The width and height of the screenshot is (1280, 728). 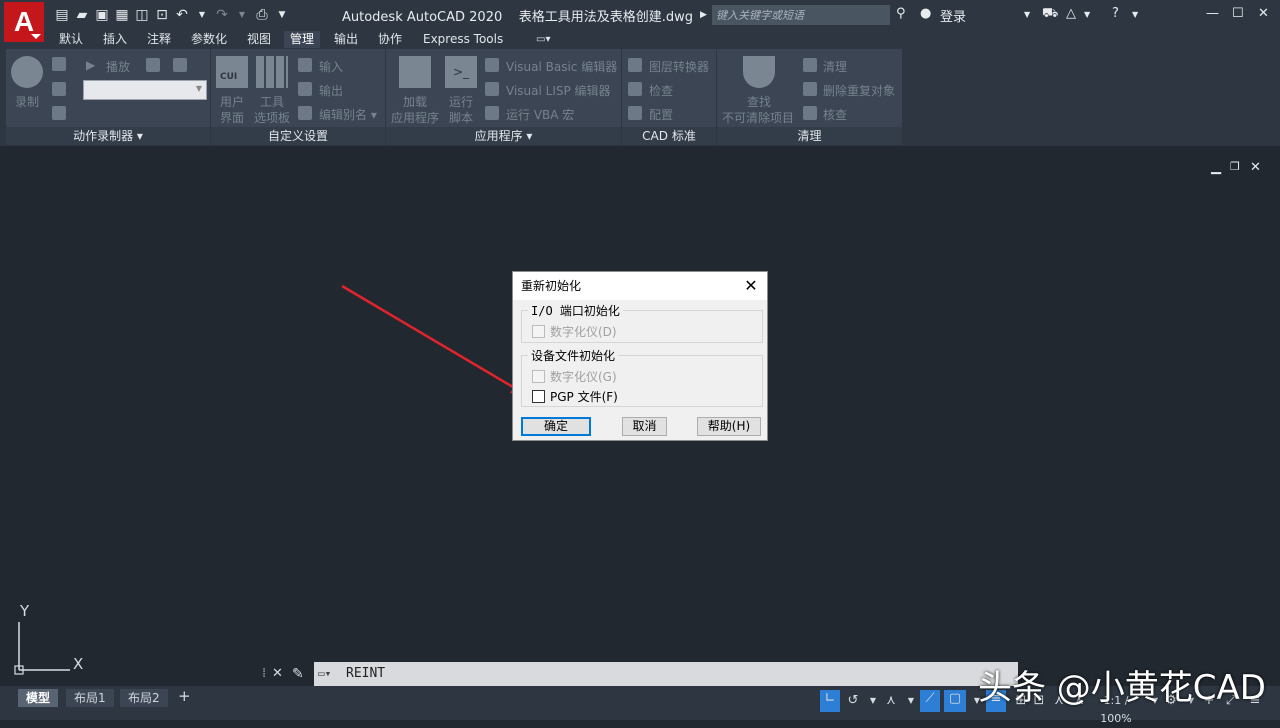 I want to click on run-vba-button: 运行 VBA 宏, so click(x=540, y=114).